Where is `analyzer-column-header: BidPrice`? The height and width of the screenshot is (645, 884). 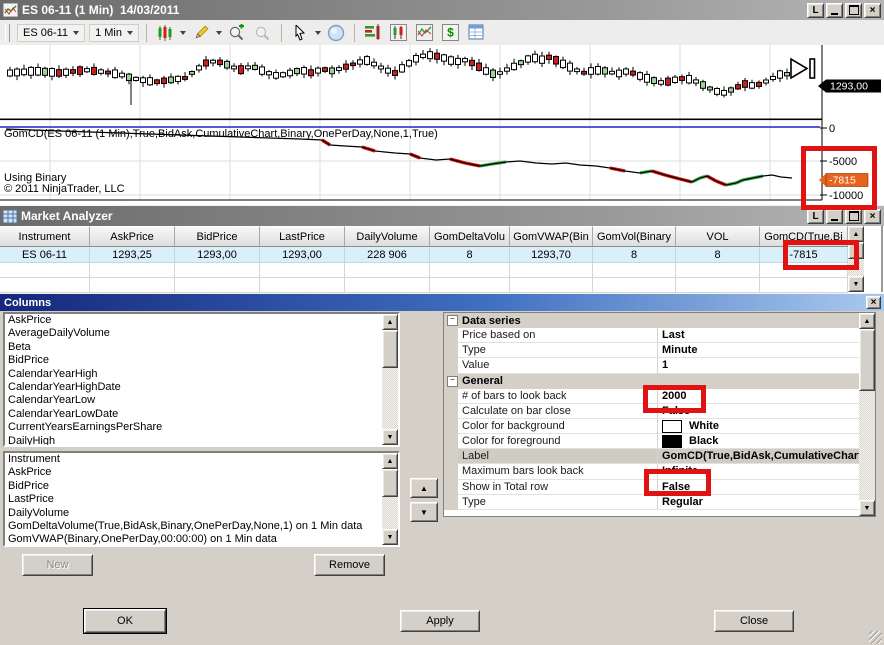 analyzer-column-header: BidPrice is located at coordinates (217, 236).